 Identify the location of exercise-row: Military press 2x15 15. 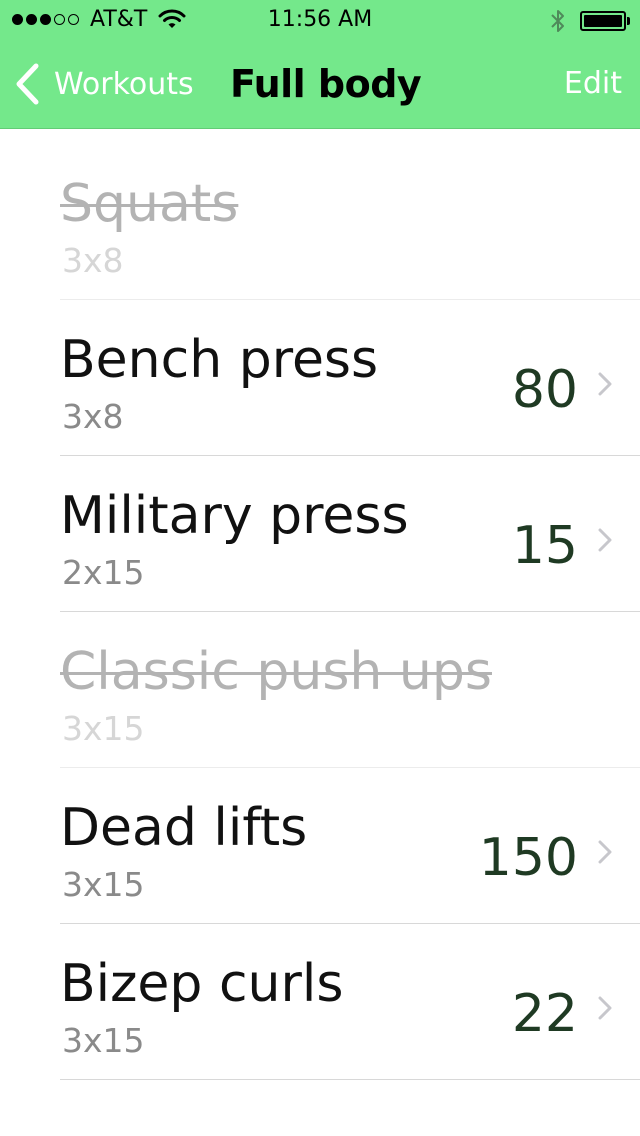
(320, 534).